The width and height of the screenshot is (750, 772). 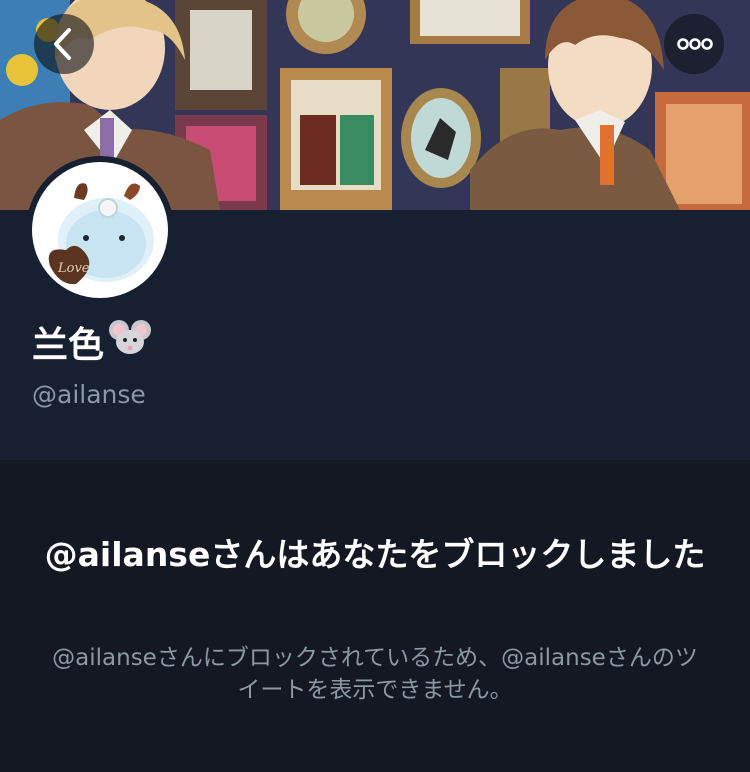 I want to click on more-horizontal-icon, so click(x=695, y=44).